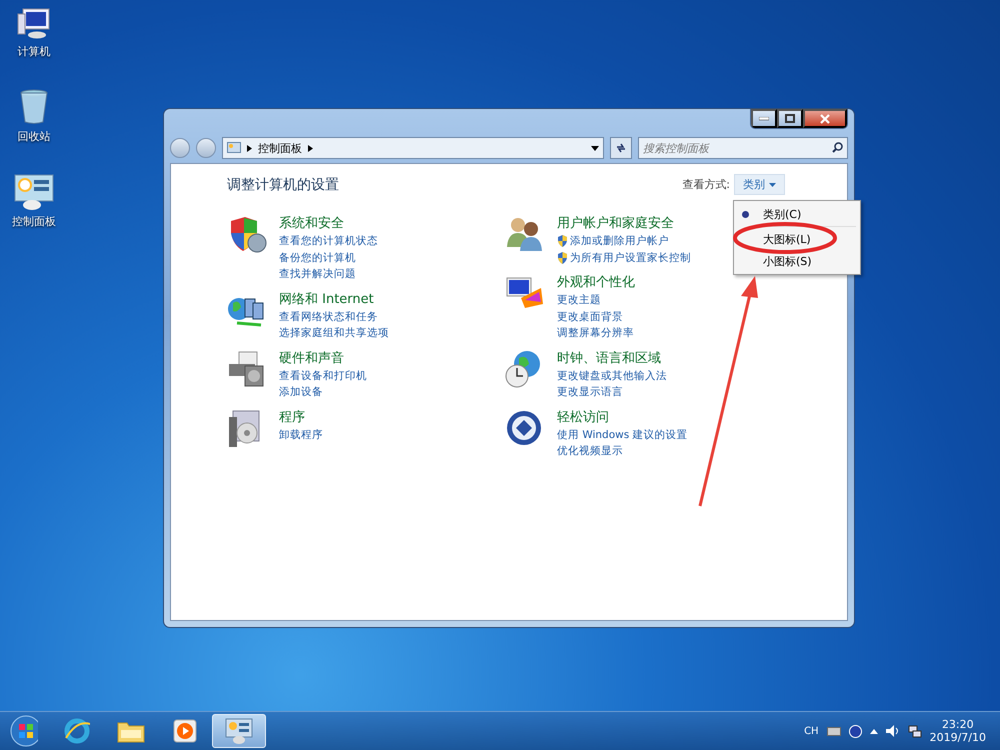 The width and height of the screenshot is (1000, 750). What do you see at coordinates (523, 368) in the screenshot?
I see `globe-clock-icon` at bounding box center [523, 368].